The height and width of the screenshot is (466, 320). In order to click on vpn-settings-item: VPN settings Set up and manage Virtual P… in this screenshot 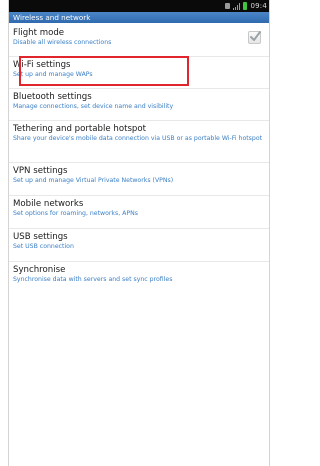, I will do `click(139, 179)`.